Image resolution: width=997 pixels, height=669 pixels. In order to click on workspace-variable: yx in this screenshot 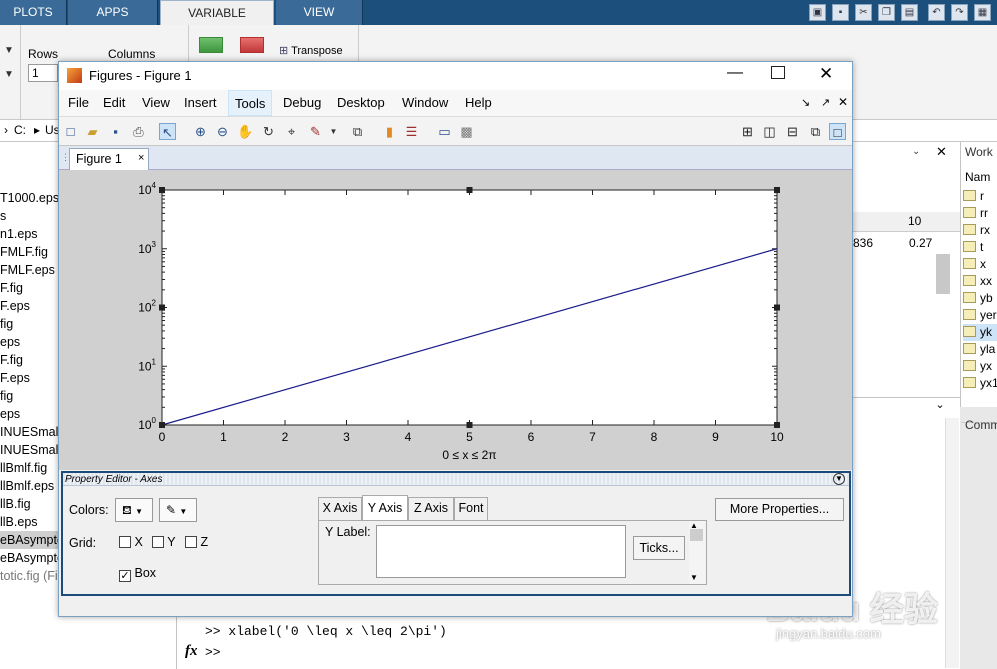, I will do `click(977, 366)`.